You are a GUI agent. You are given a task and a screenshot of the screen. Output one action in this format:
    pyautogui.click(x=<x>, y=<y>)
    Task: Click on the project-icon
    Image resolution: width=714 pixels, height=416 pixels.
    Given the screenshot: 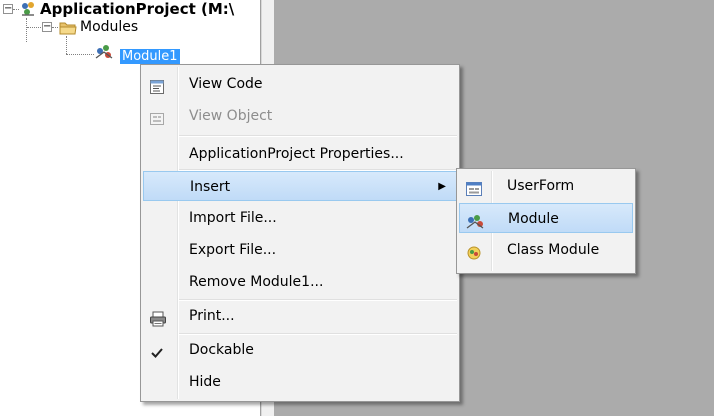 What is the action you would take?
    pyautogui.click(x=28, y=11)
    